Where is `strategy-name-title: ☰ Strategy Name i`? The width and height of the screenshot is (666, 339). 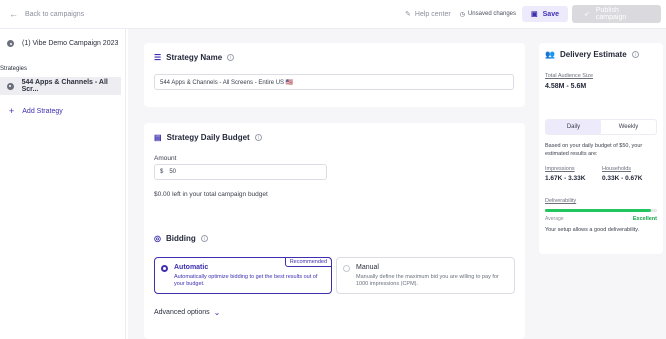 strategy-name-title: ☰ Strategy Name i is located at coordinates (194, 57).